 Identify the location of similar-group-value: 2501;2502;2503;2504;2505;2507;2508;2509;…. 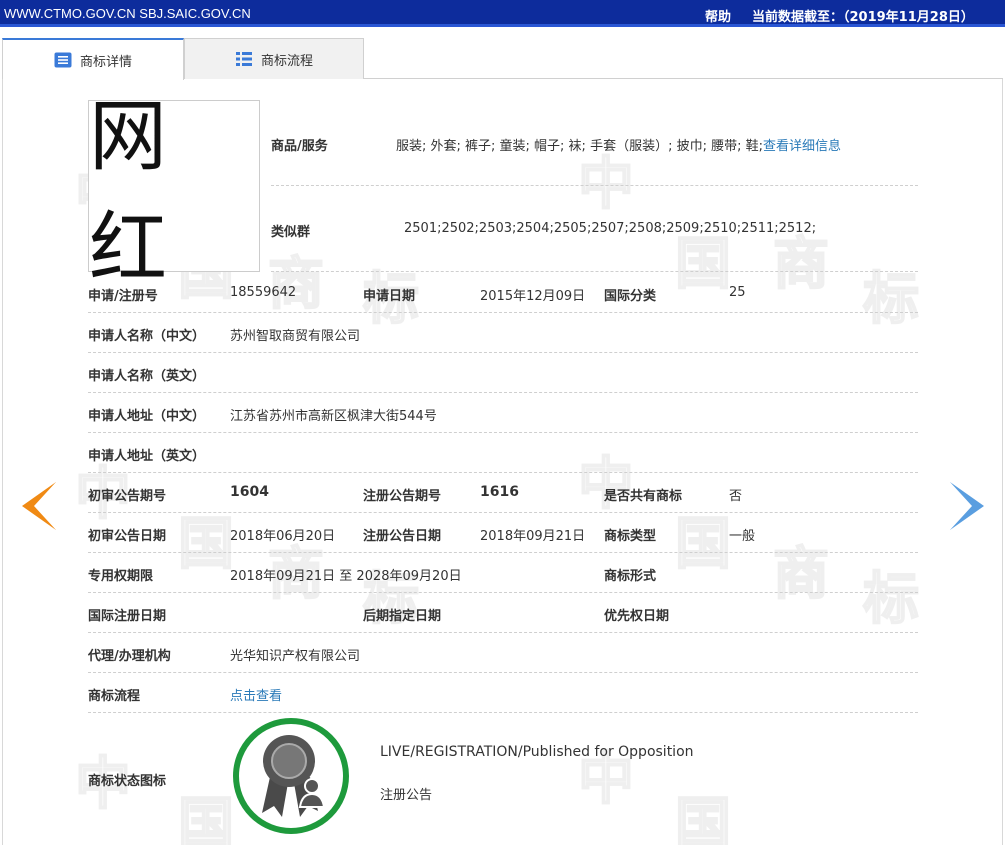
(610, 228).